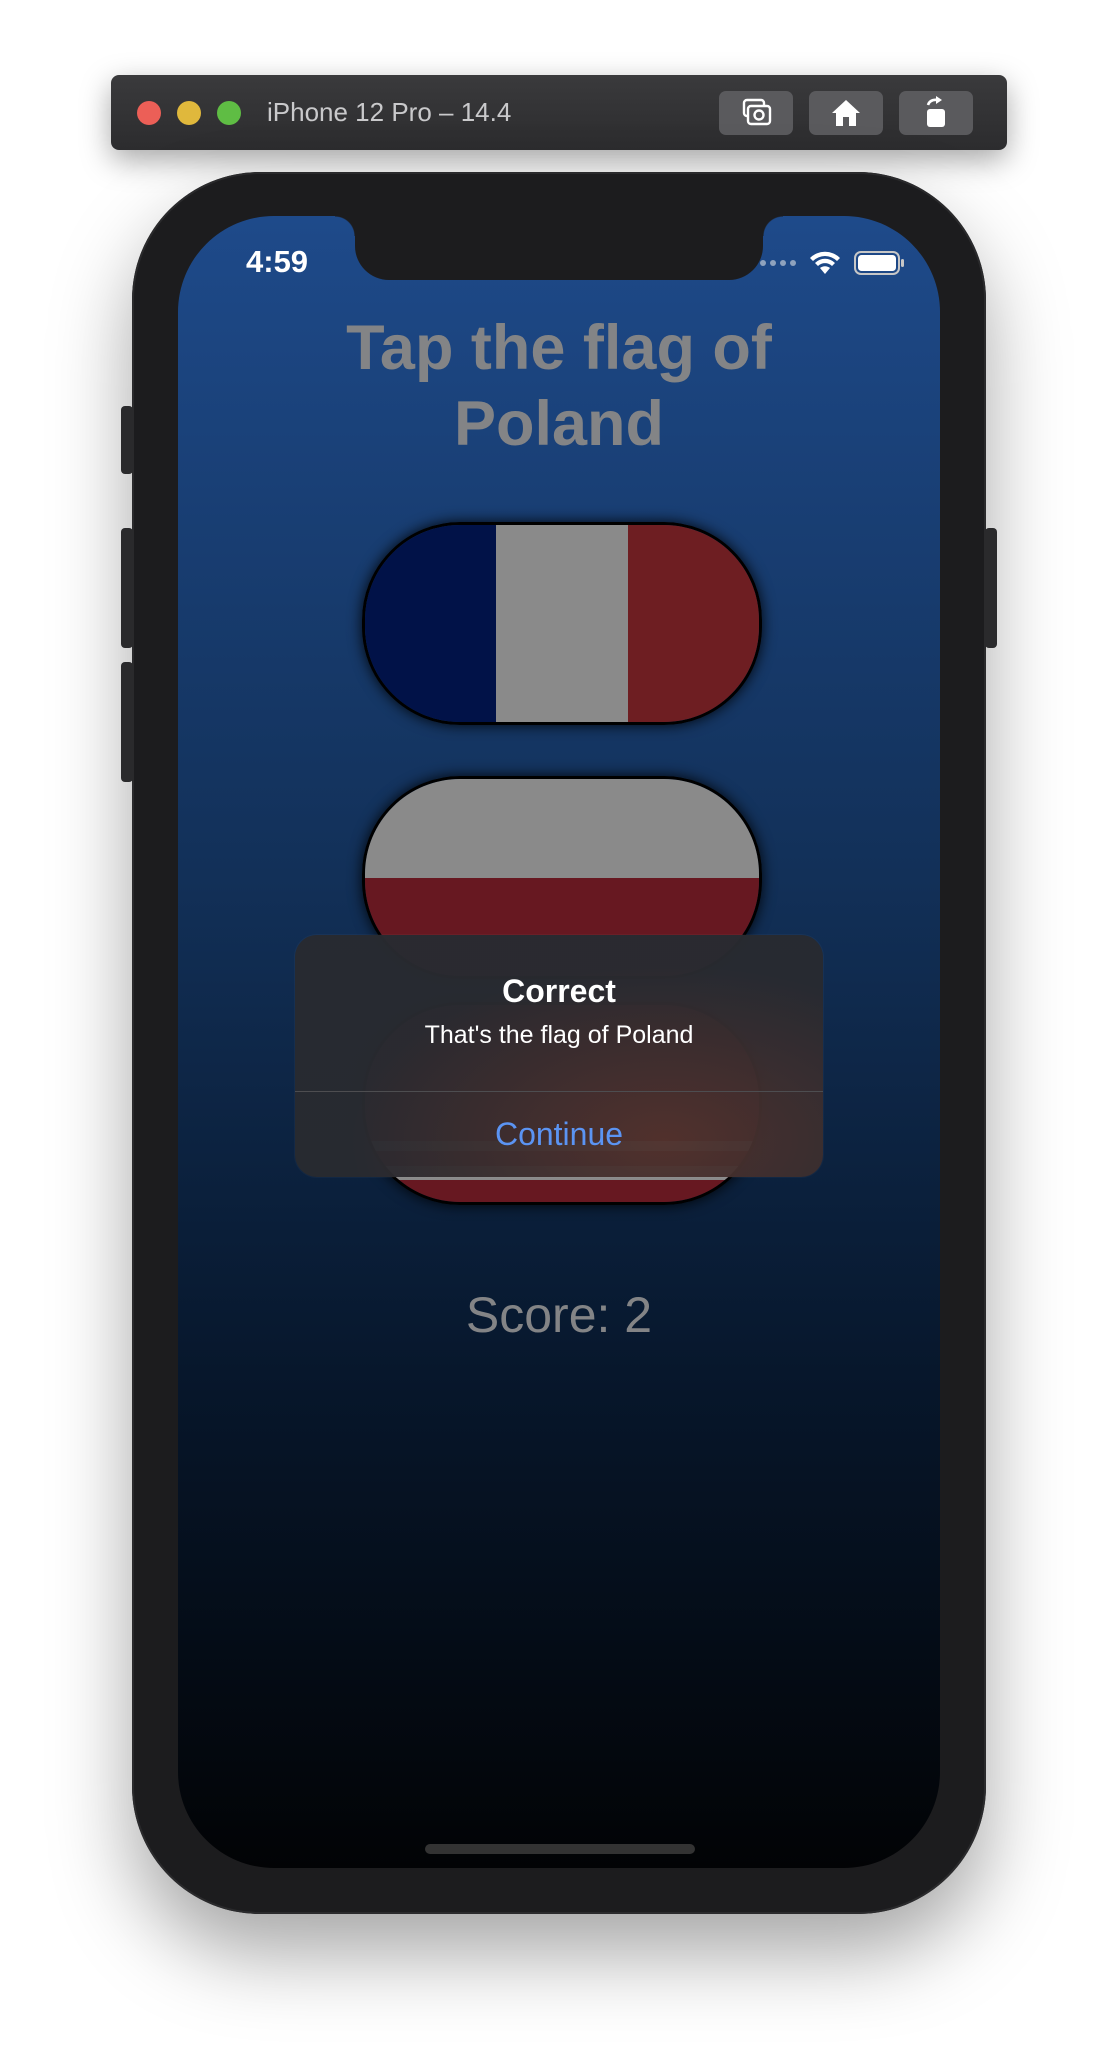 The image size is (1118, 2064). What do you see at coordinates (991, 588) in the screenshot?
I see `power-button` at bounding box center [991, 588].